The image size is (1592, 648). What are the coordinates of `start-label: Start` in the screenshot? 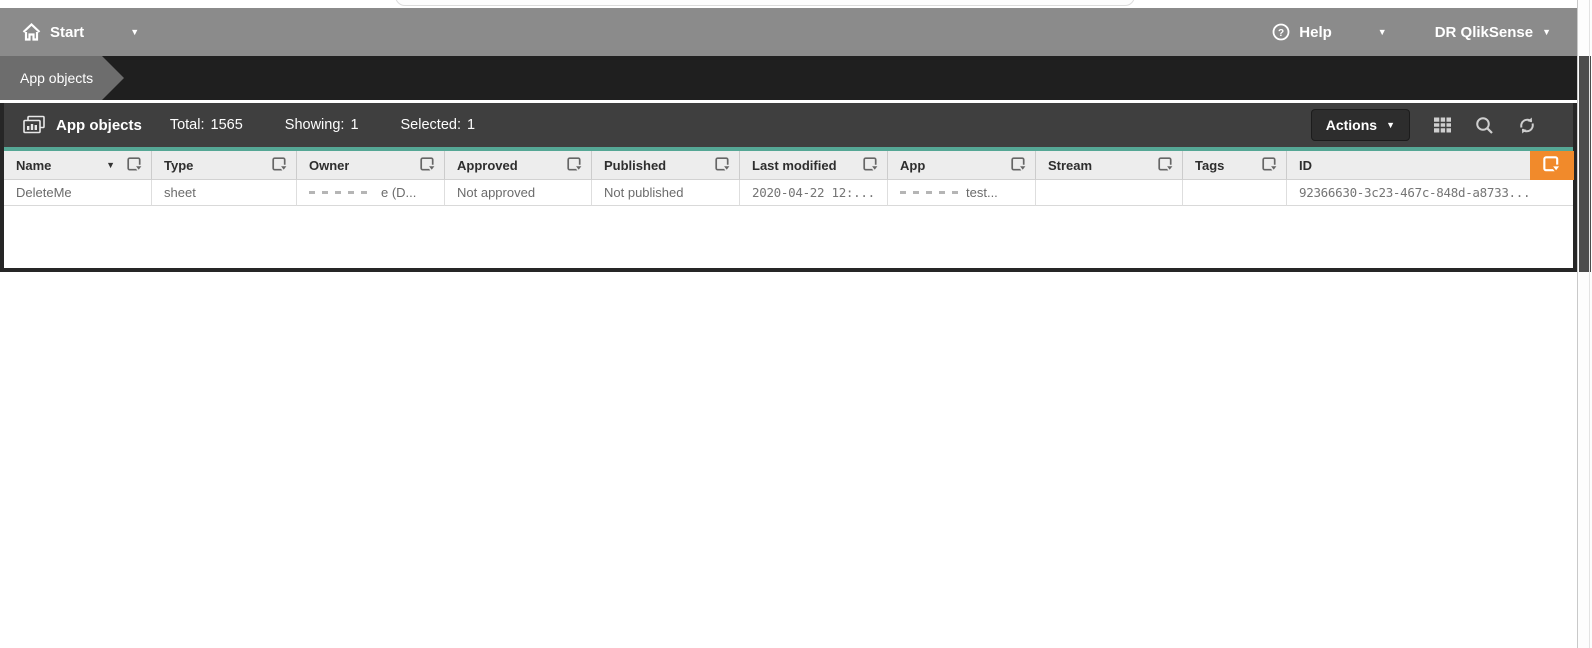 It's located at (67, 32).